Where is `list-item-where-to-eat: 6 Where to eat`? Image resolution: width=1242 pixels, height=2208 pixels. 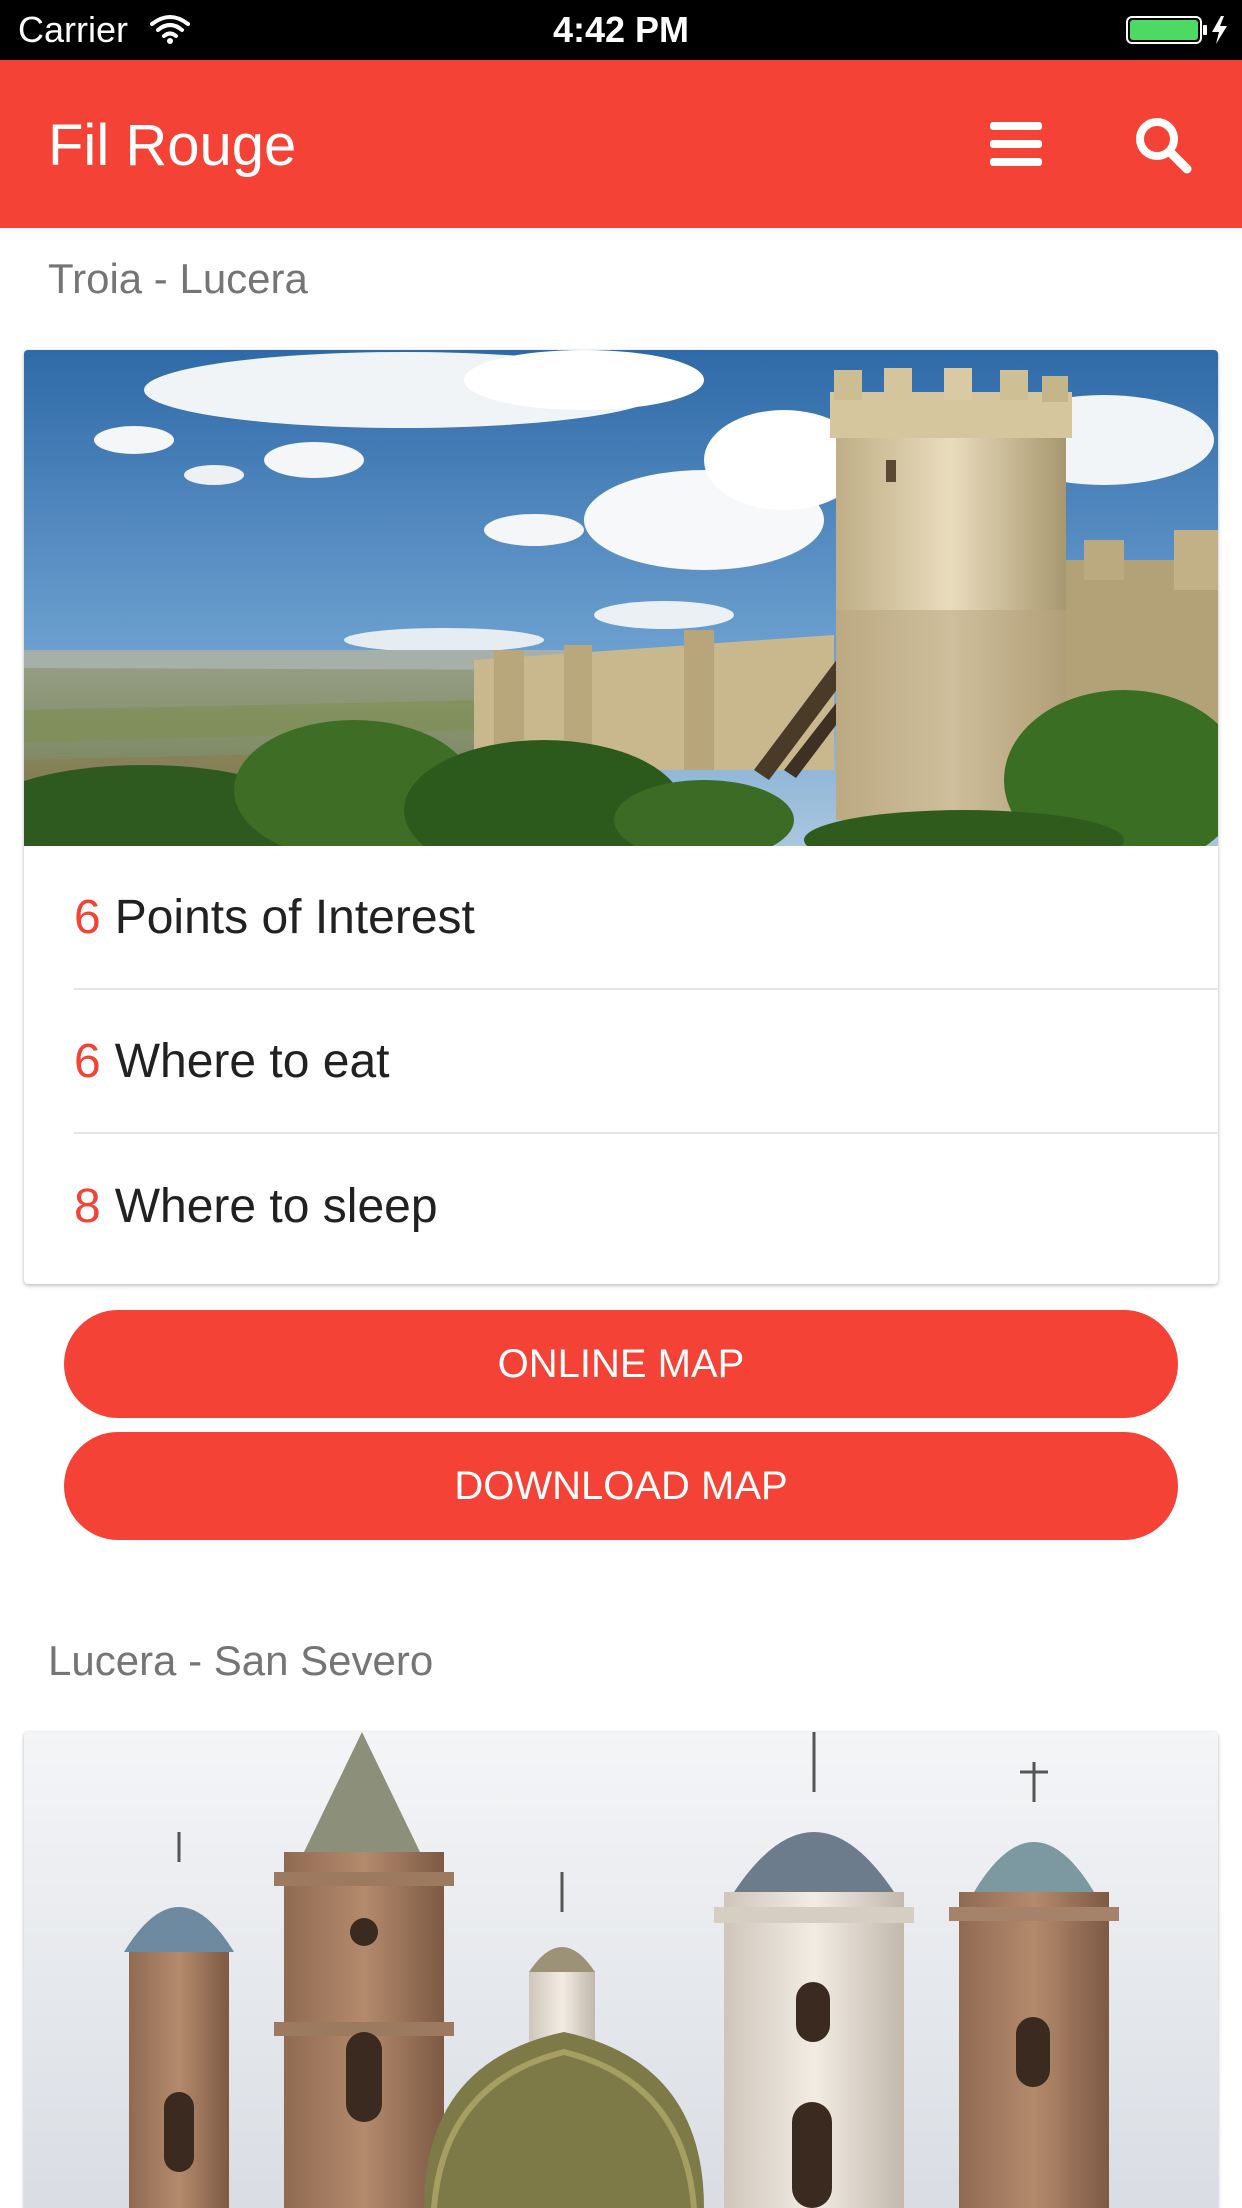 list-item-where-to-eat: 6 Where to eat is located at coordinates (646, 1062).